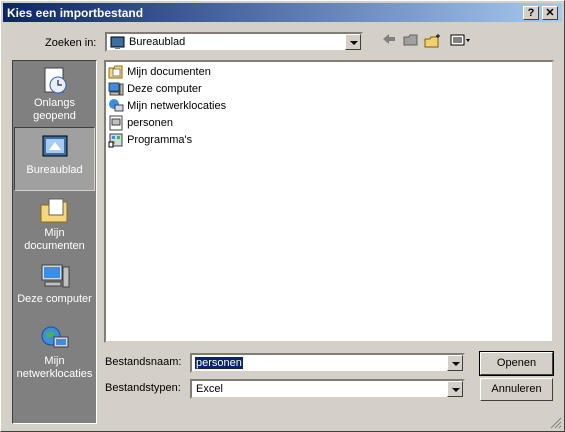  Describe the element at coordinates (116, 89) in the screenshot. I see `computer-icon` at that location.